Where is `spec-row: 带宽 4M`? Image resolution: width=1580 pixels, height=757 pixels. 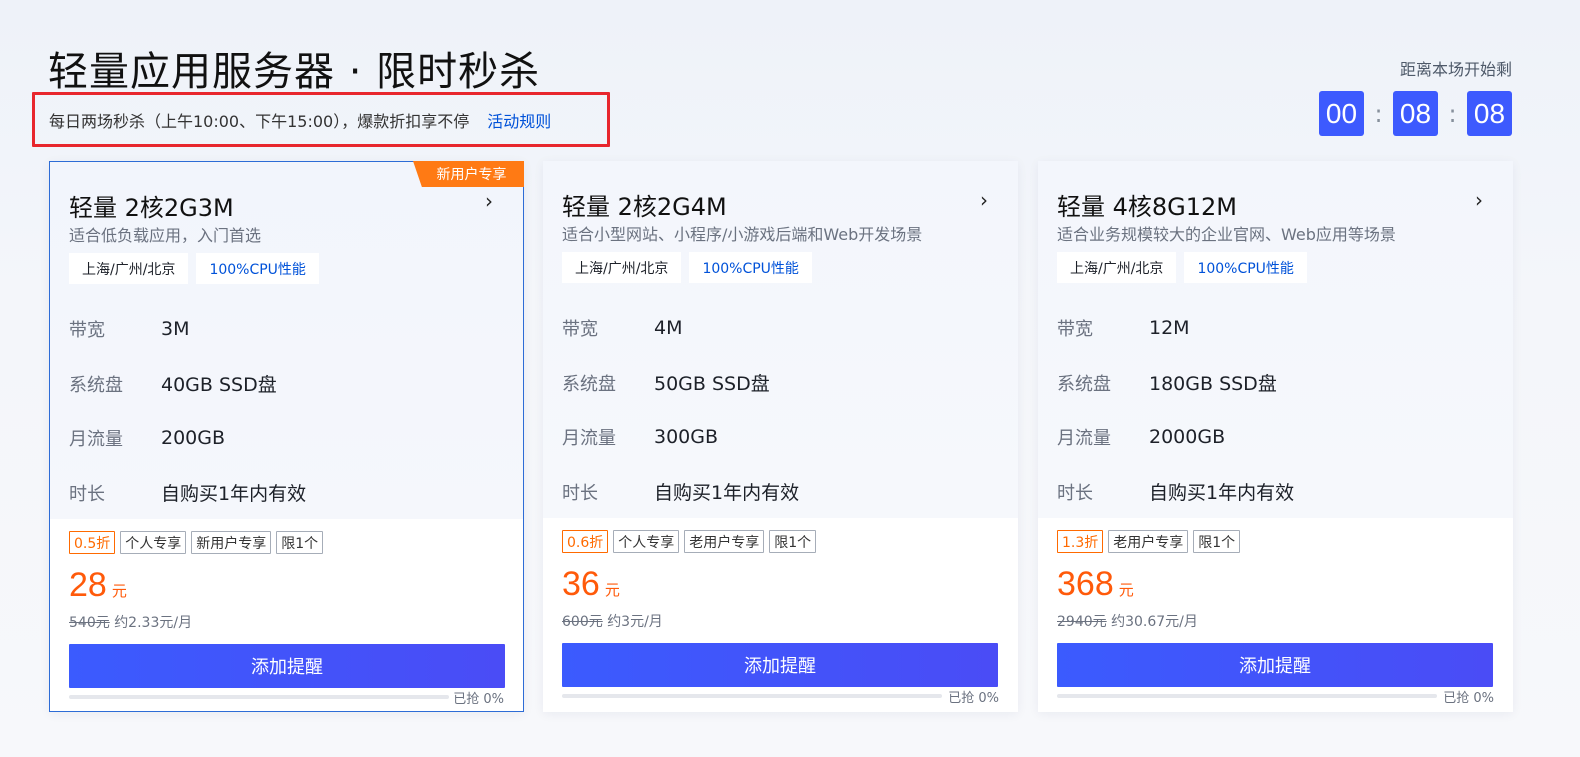
spec-row: 带宽 4M is located at coordinates (680, 328).